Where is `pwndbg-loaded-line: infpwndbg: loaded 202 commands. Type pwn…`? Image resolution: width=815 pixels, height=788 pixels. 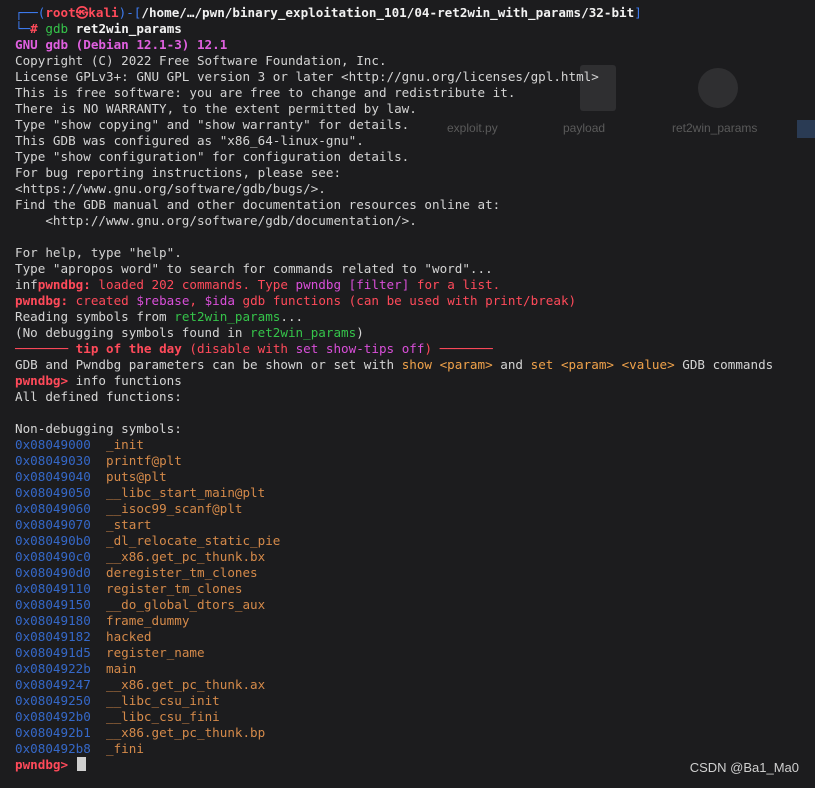 pwndbg-loaded-line: infpwndbg: loaded 202 commands. Type pwn… is located at coordinates (258, 284).